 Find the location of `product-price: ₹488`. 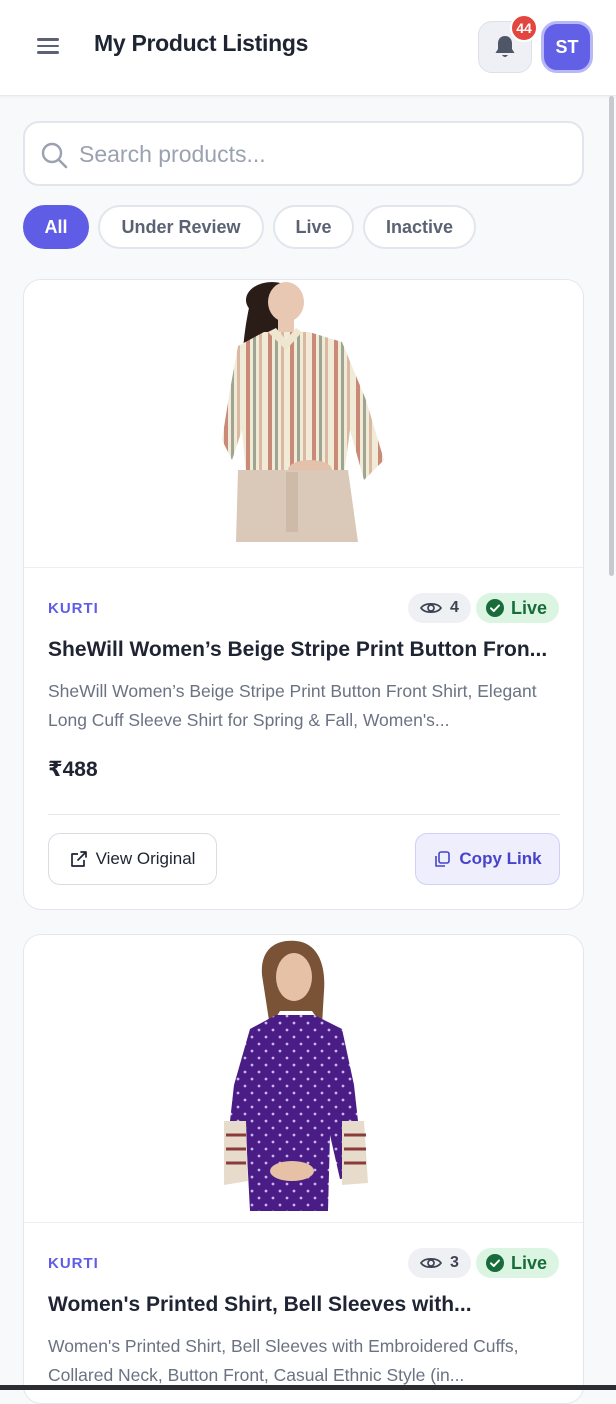

product-price: ₹488 is located at coordinates (73, 769).